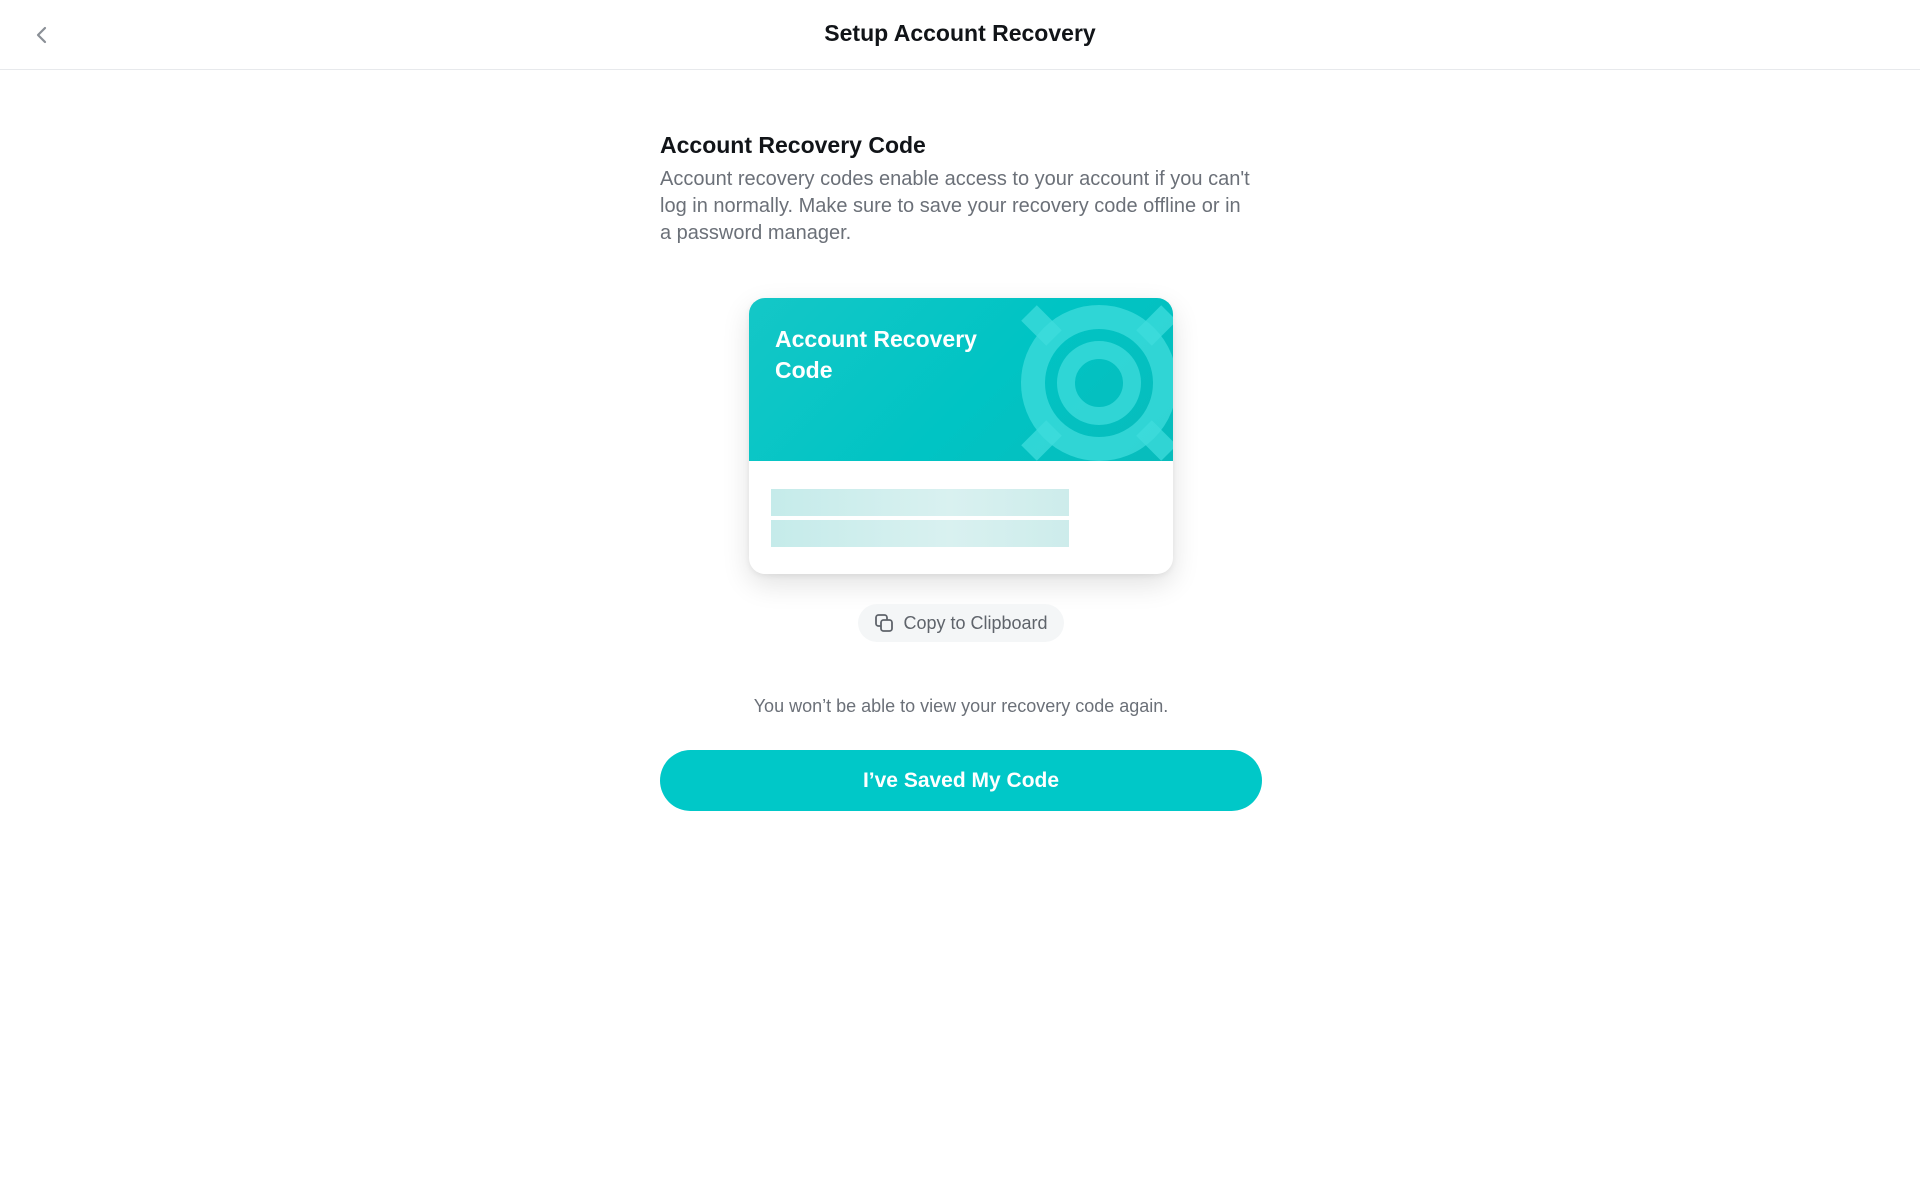 Image resolution: width=1920 pixels, height=1200 pixels. What do you see at coordinates (876, 354) in the screenshot?
I see `card-title: Account Recovery Code` at bounding box center [876, 354].